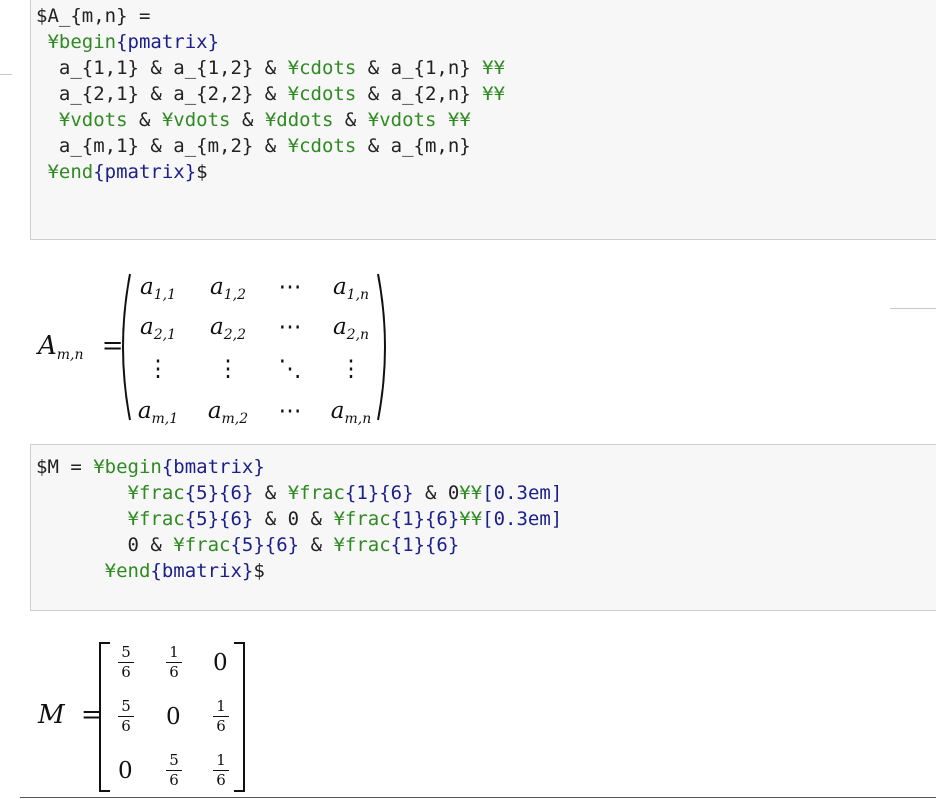 The image size is (936, 799). What do you see at coordinates (228, 288) in the screenshot?
I see `matrix-entry: a1,2` at bounding box center [228, 288].